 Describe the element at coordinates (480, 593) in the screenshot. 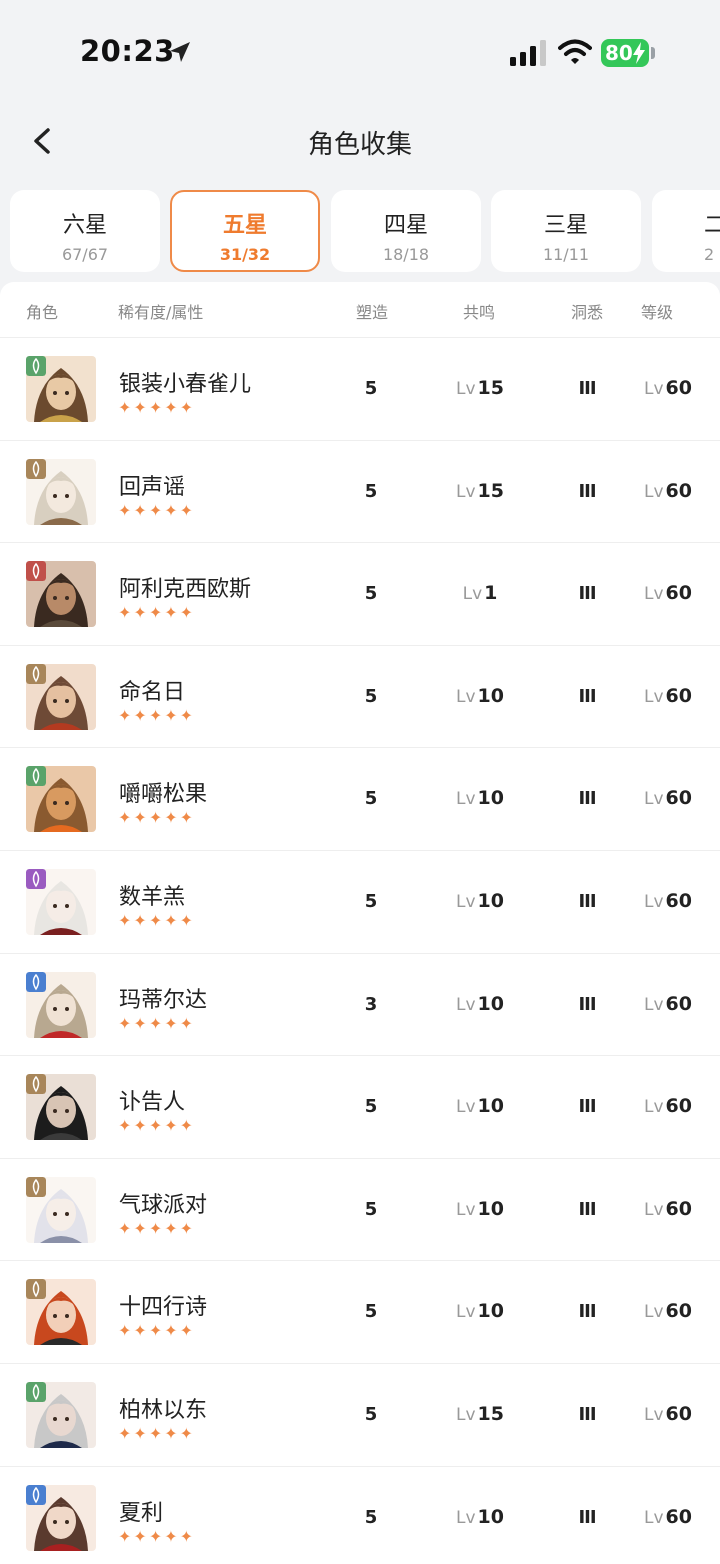

I see `resonance-value: Lv 1` at that location.